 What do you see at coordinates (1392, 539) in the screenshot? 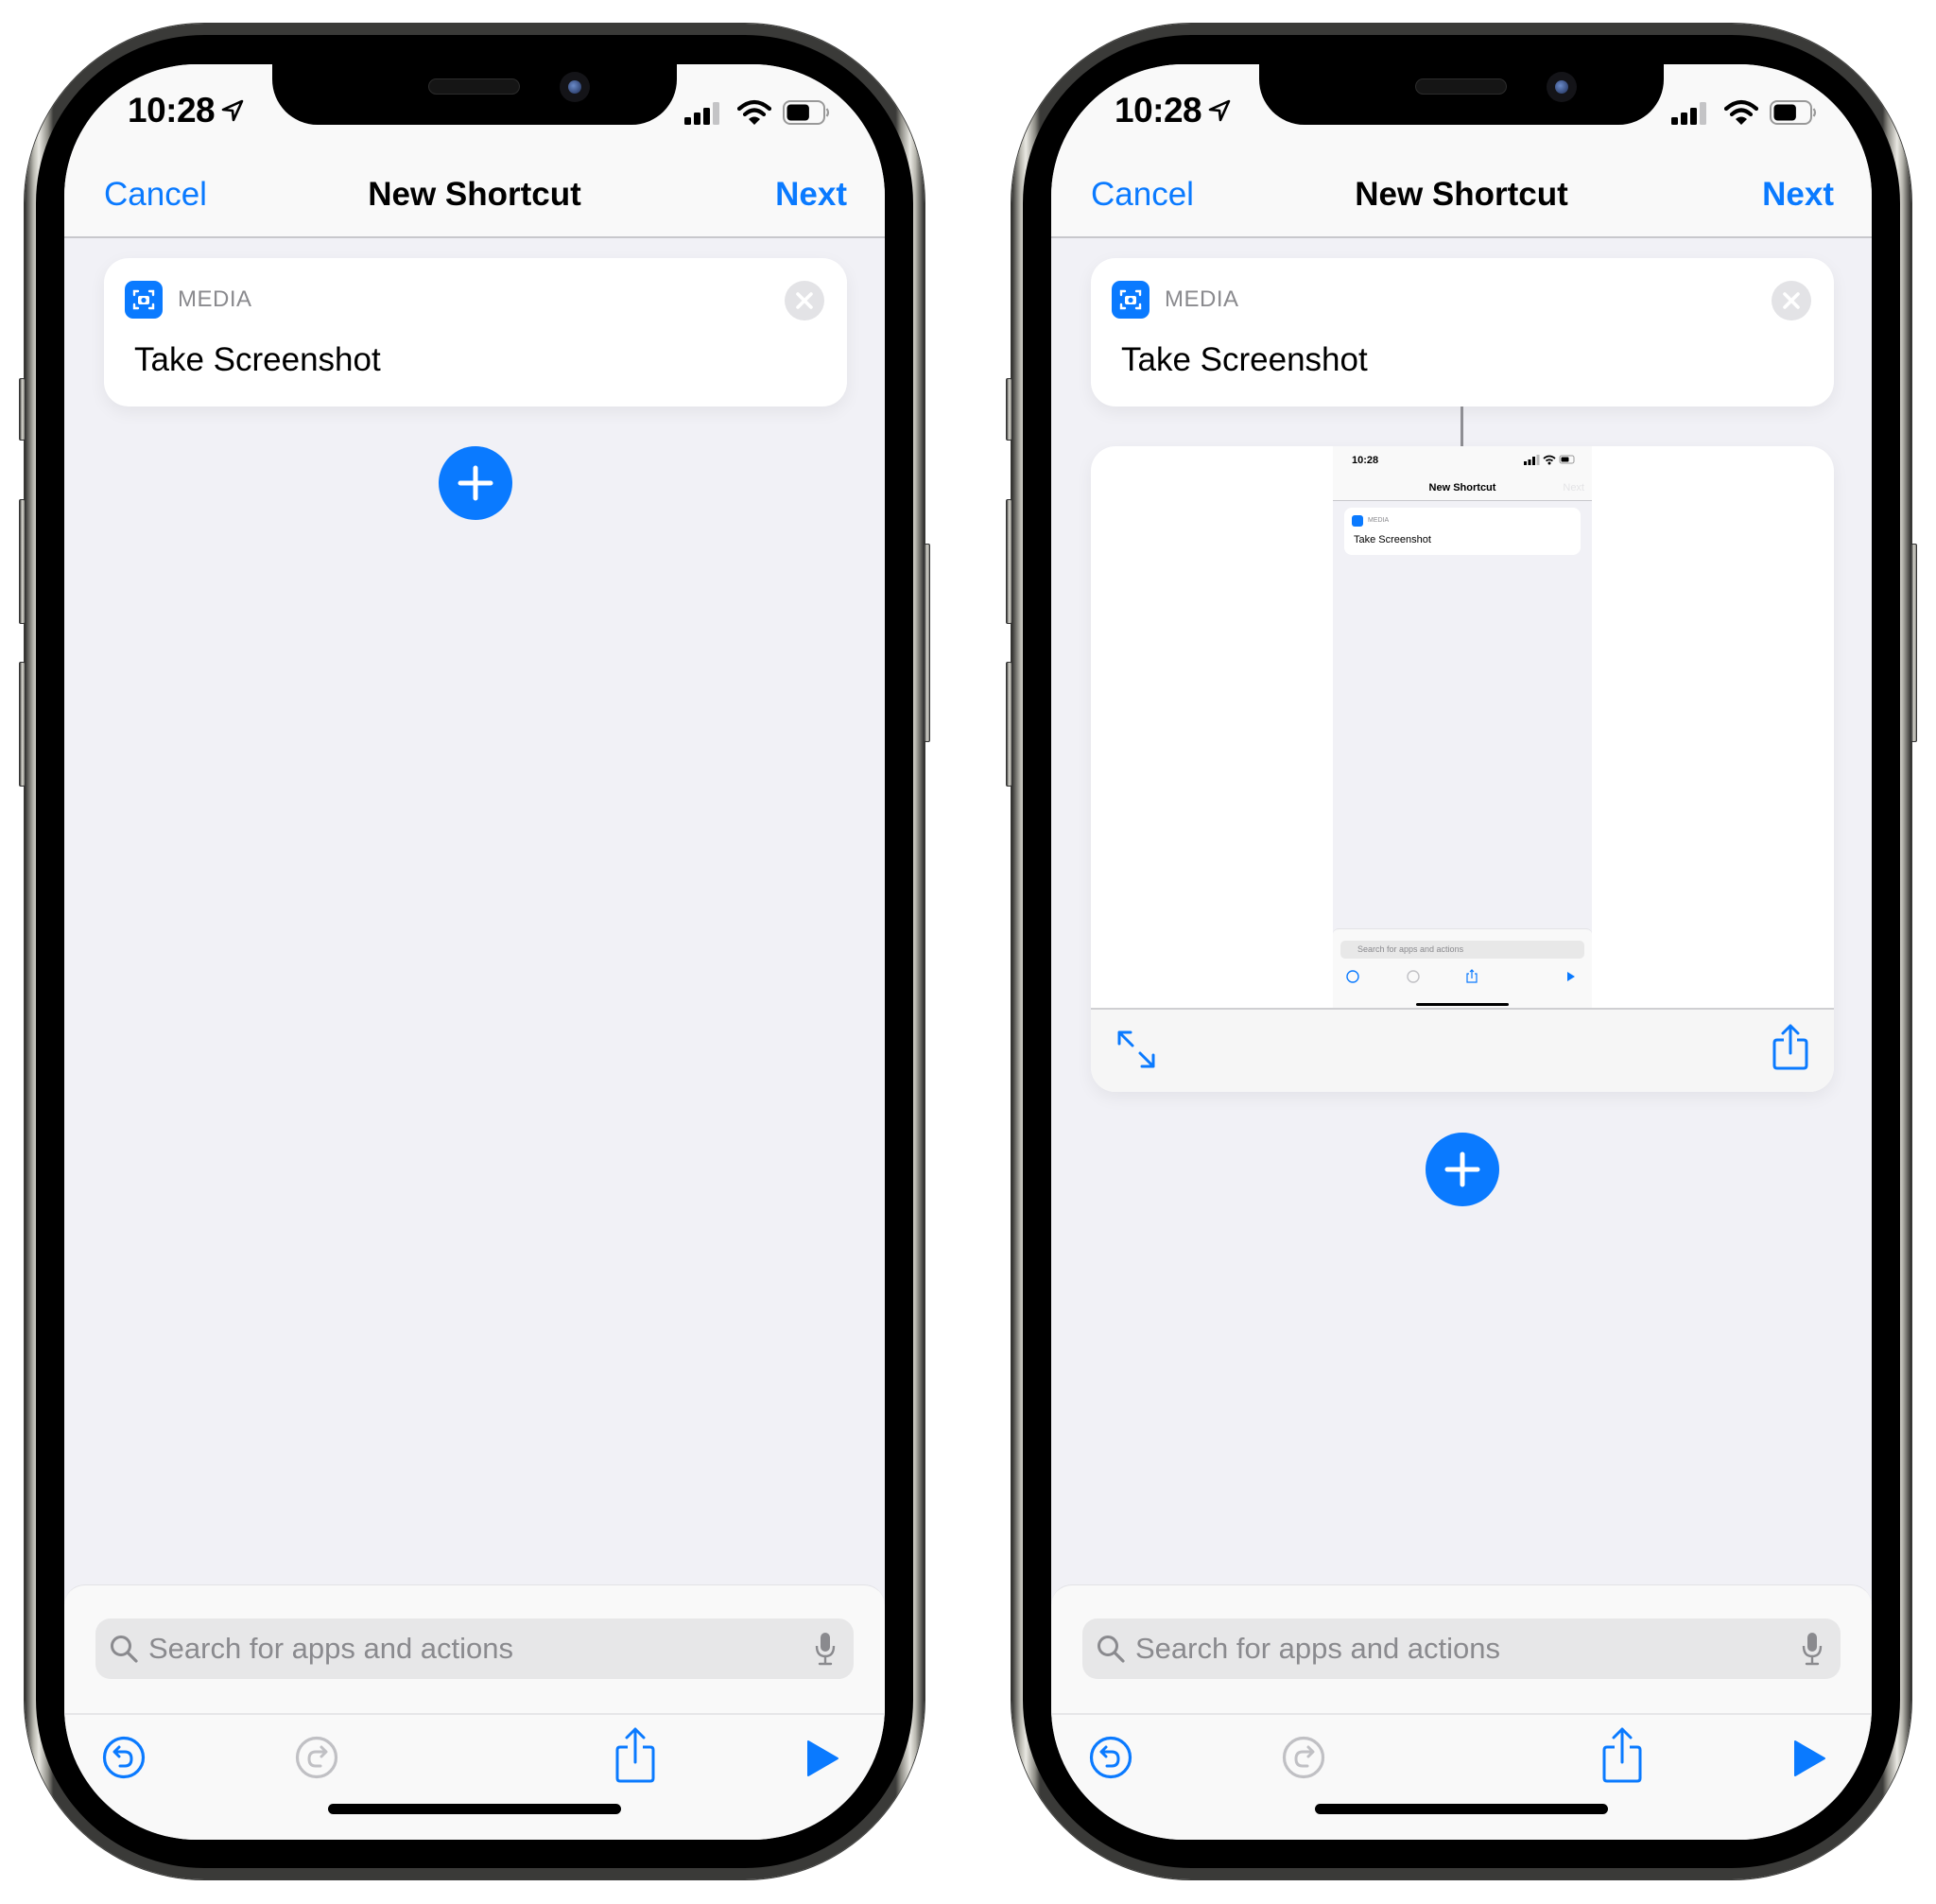
I see `thumbnail-action-title: Take Screenshot` at bounding box center [1392, 539].